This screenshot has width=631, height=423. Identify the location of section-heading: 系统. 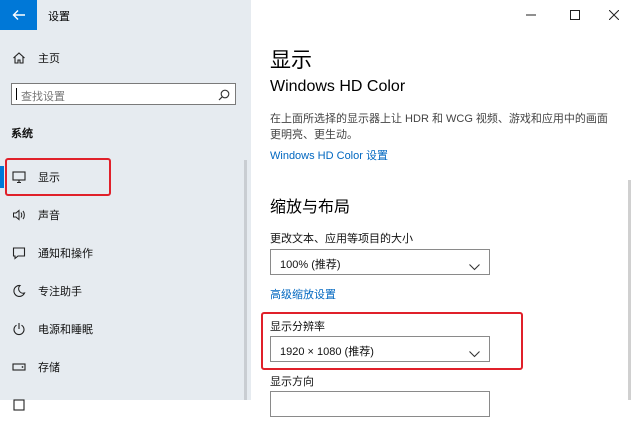
(22, 134).